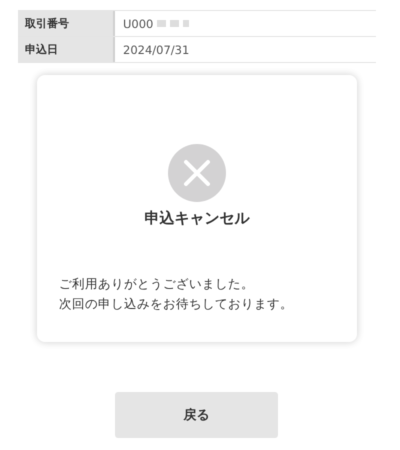 The height and width of the screenshot is (450, 400). Describe the element at coordinates (138, 23) in the screenshot. I see `row-value: U000` at that location.